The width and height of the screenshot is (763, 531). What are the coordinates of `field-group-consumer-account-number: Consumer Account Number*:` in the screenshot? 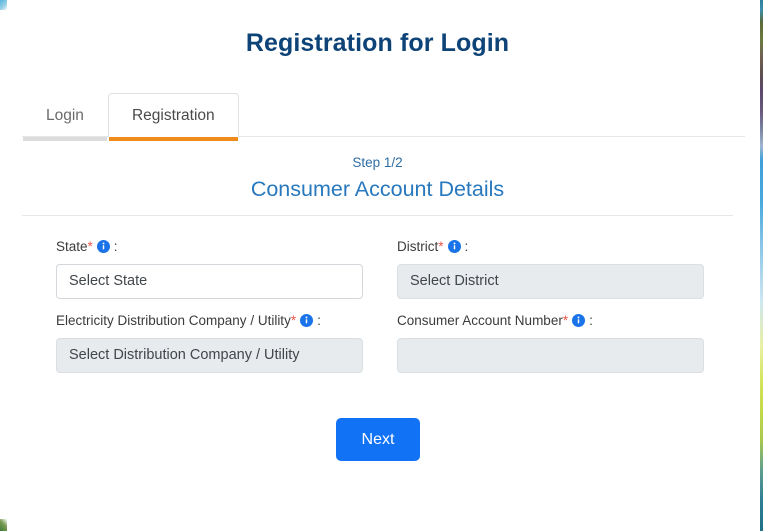 It's located at (550, 342).